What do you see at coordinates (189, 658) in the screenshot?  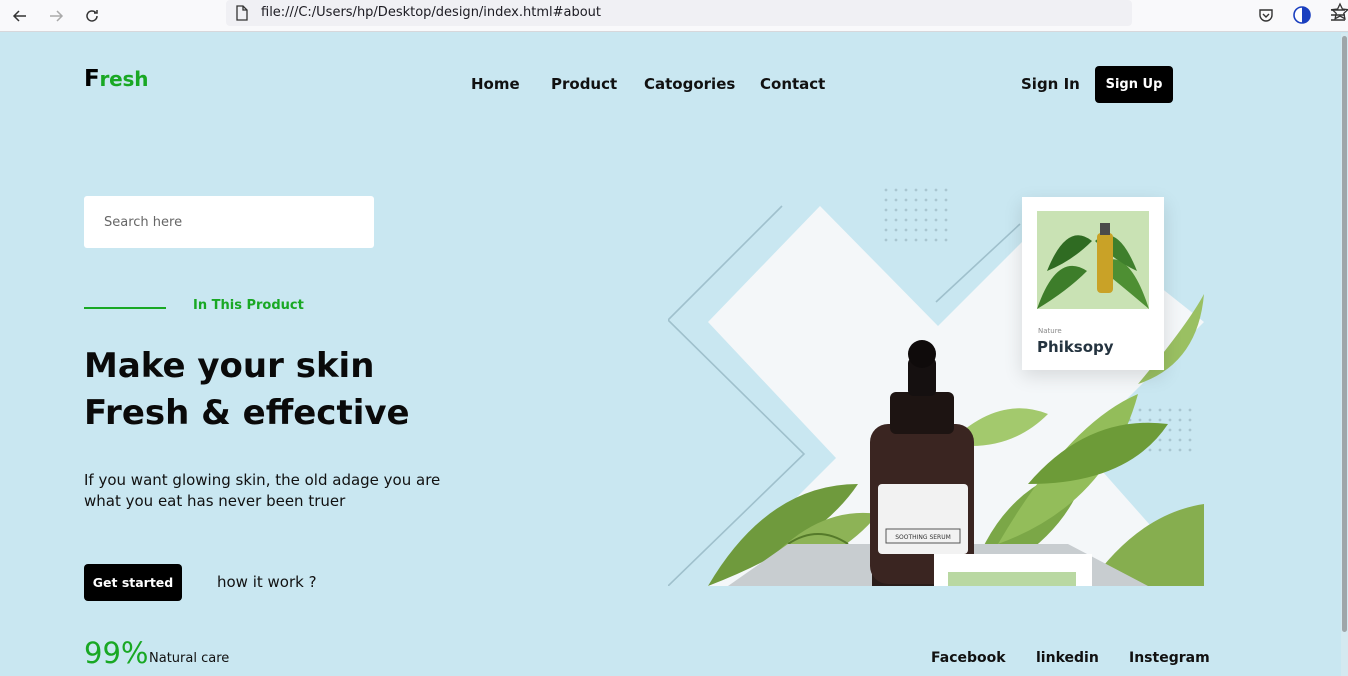 I see `stat-label: Natural care` at bounding box center [189, 658].